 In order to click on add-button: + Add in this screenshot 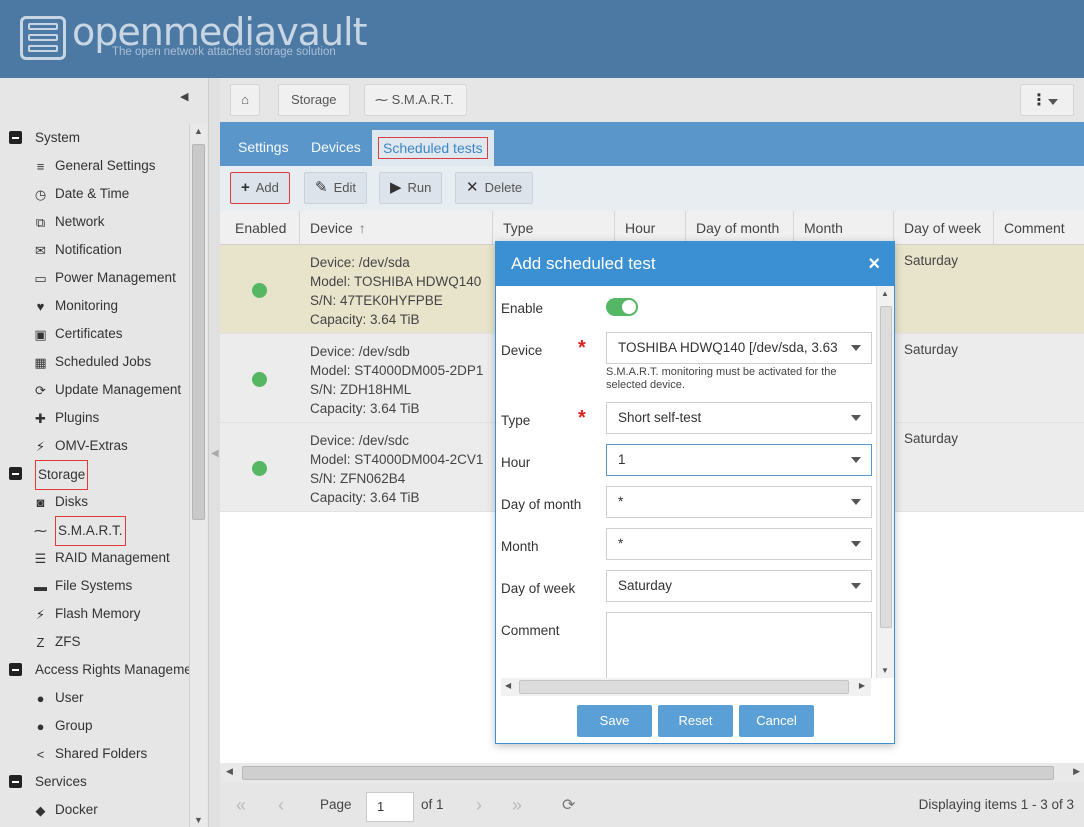, I will do `click(260, 188)`.